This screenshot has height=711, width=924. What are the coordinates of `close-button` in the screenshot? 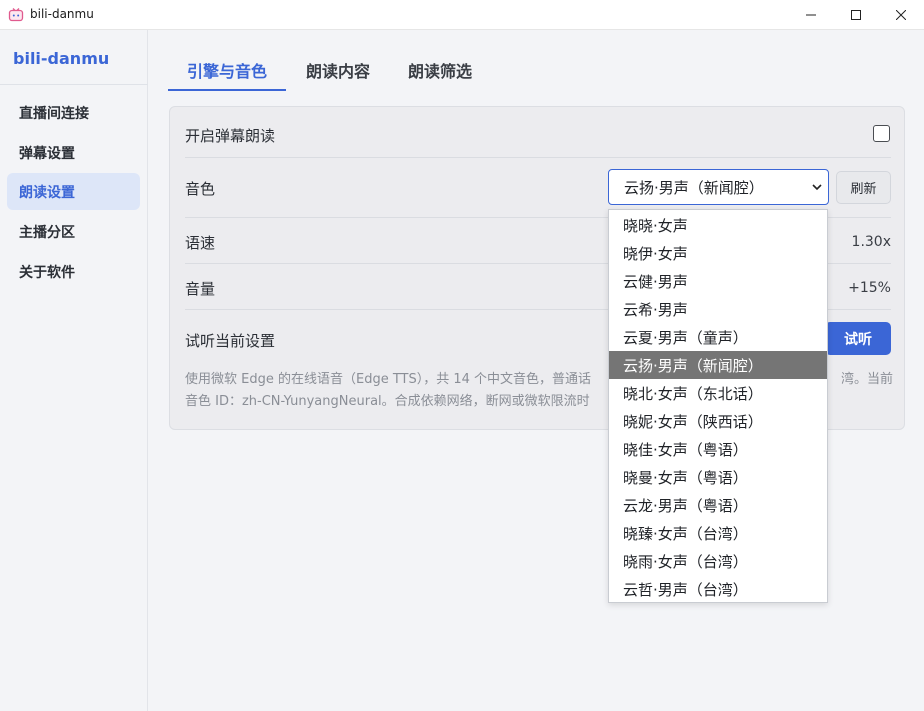 It's located at (901, 15).